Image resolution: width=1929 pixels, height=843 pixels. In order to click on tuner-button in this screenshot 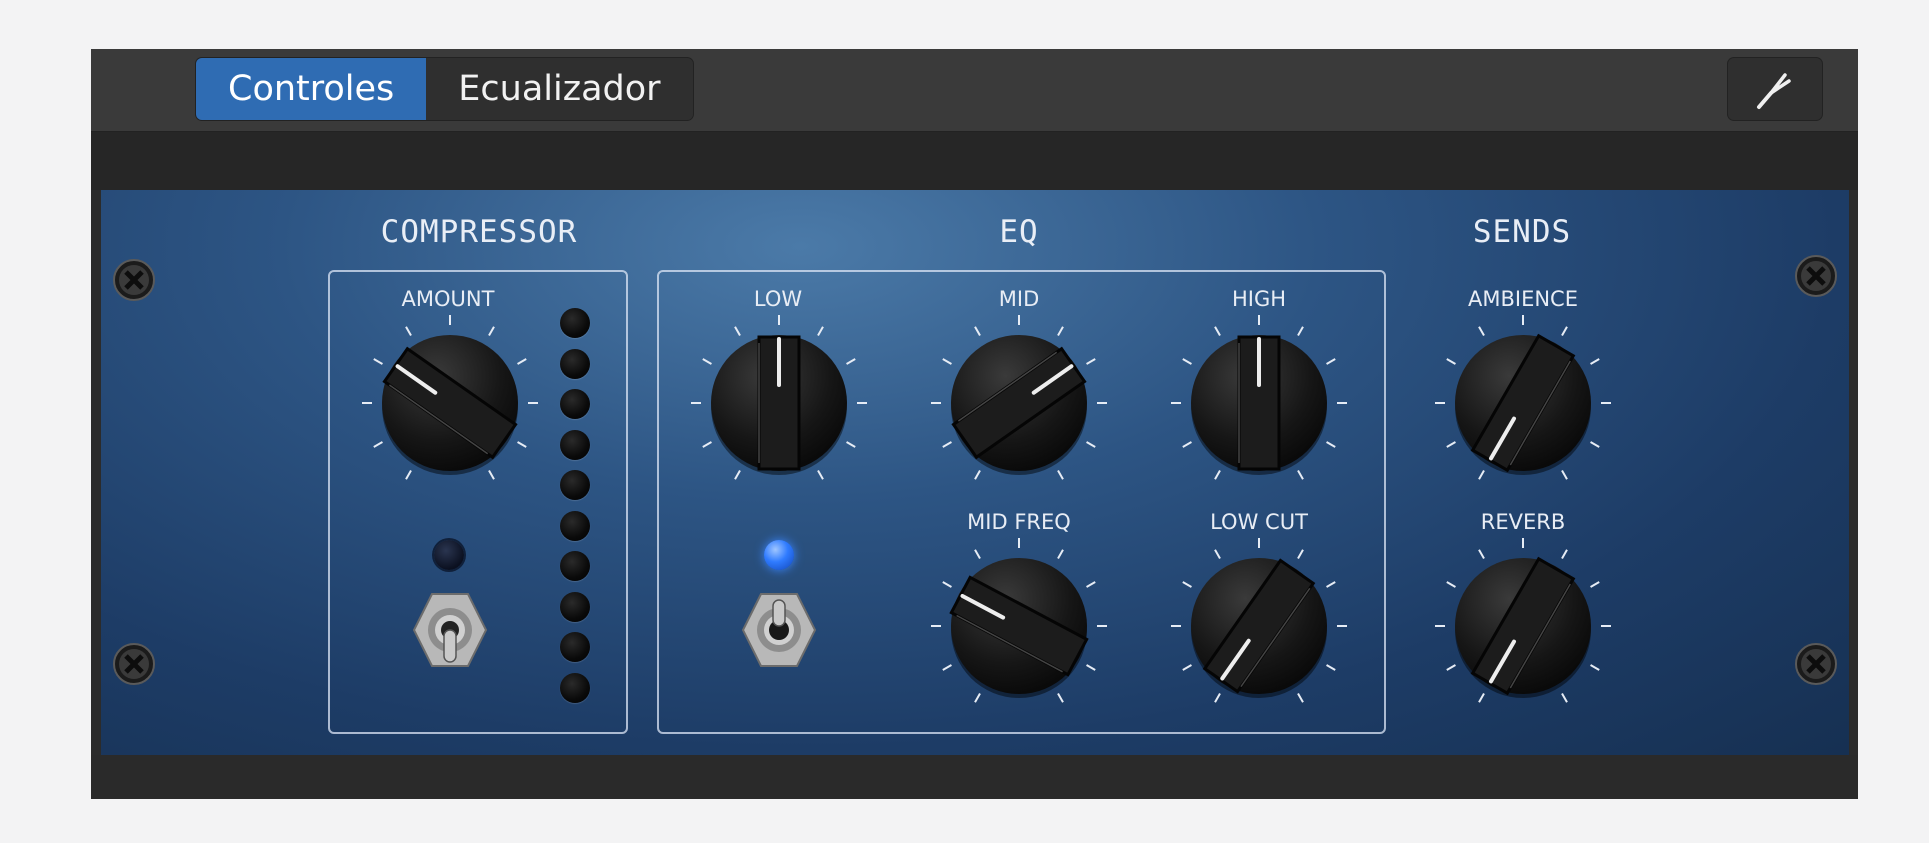, I will do `click(1775, 89)`.